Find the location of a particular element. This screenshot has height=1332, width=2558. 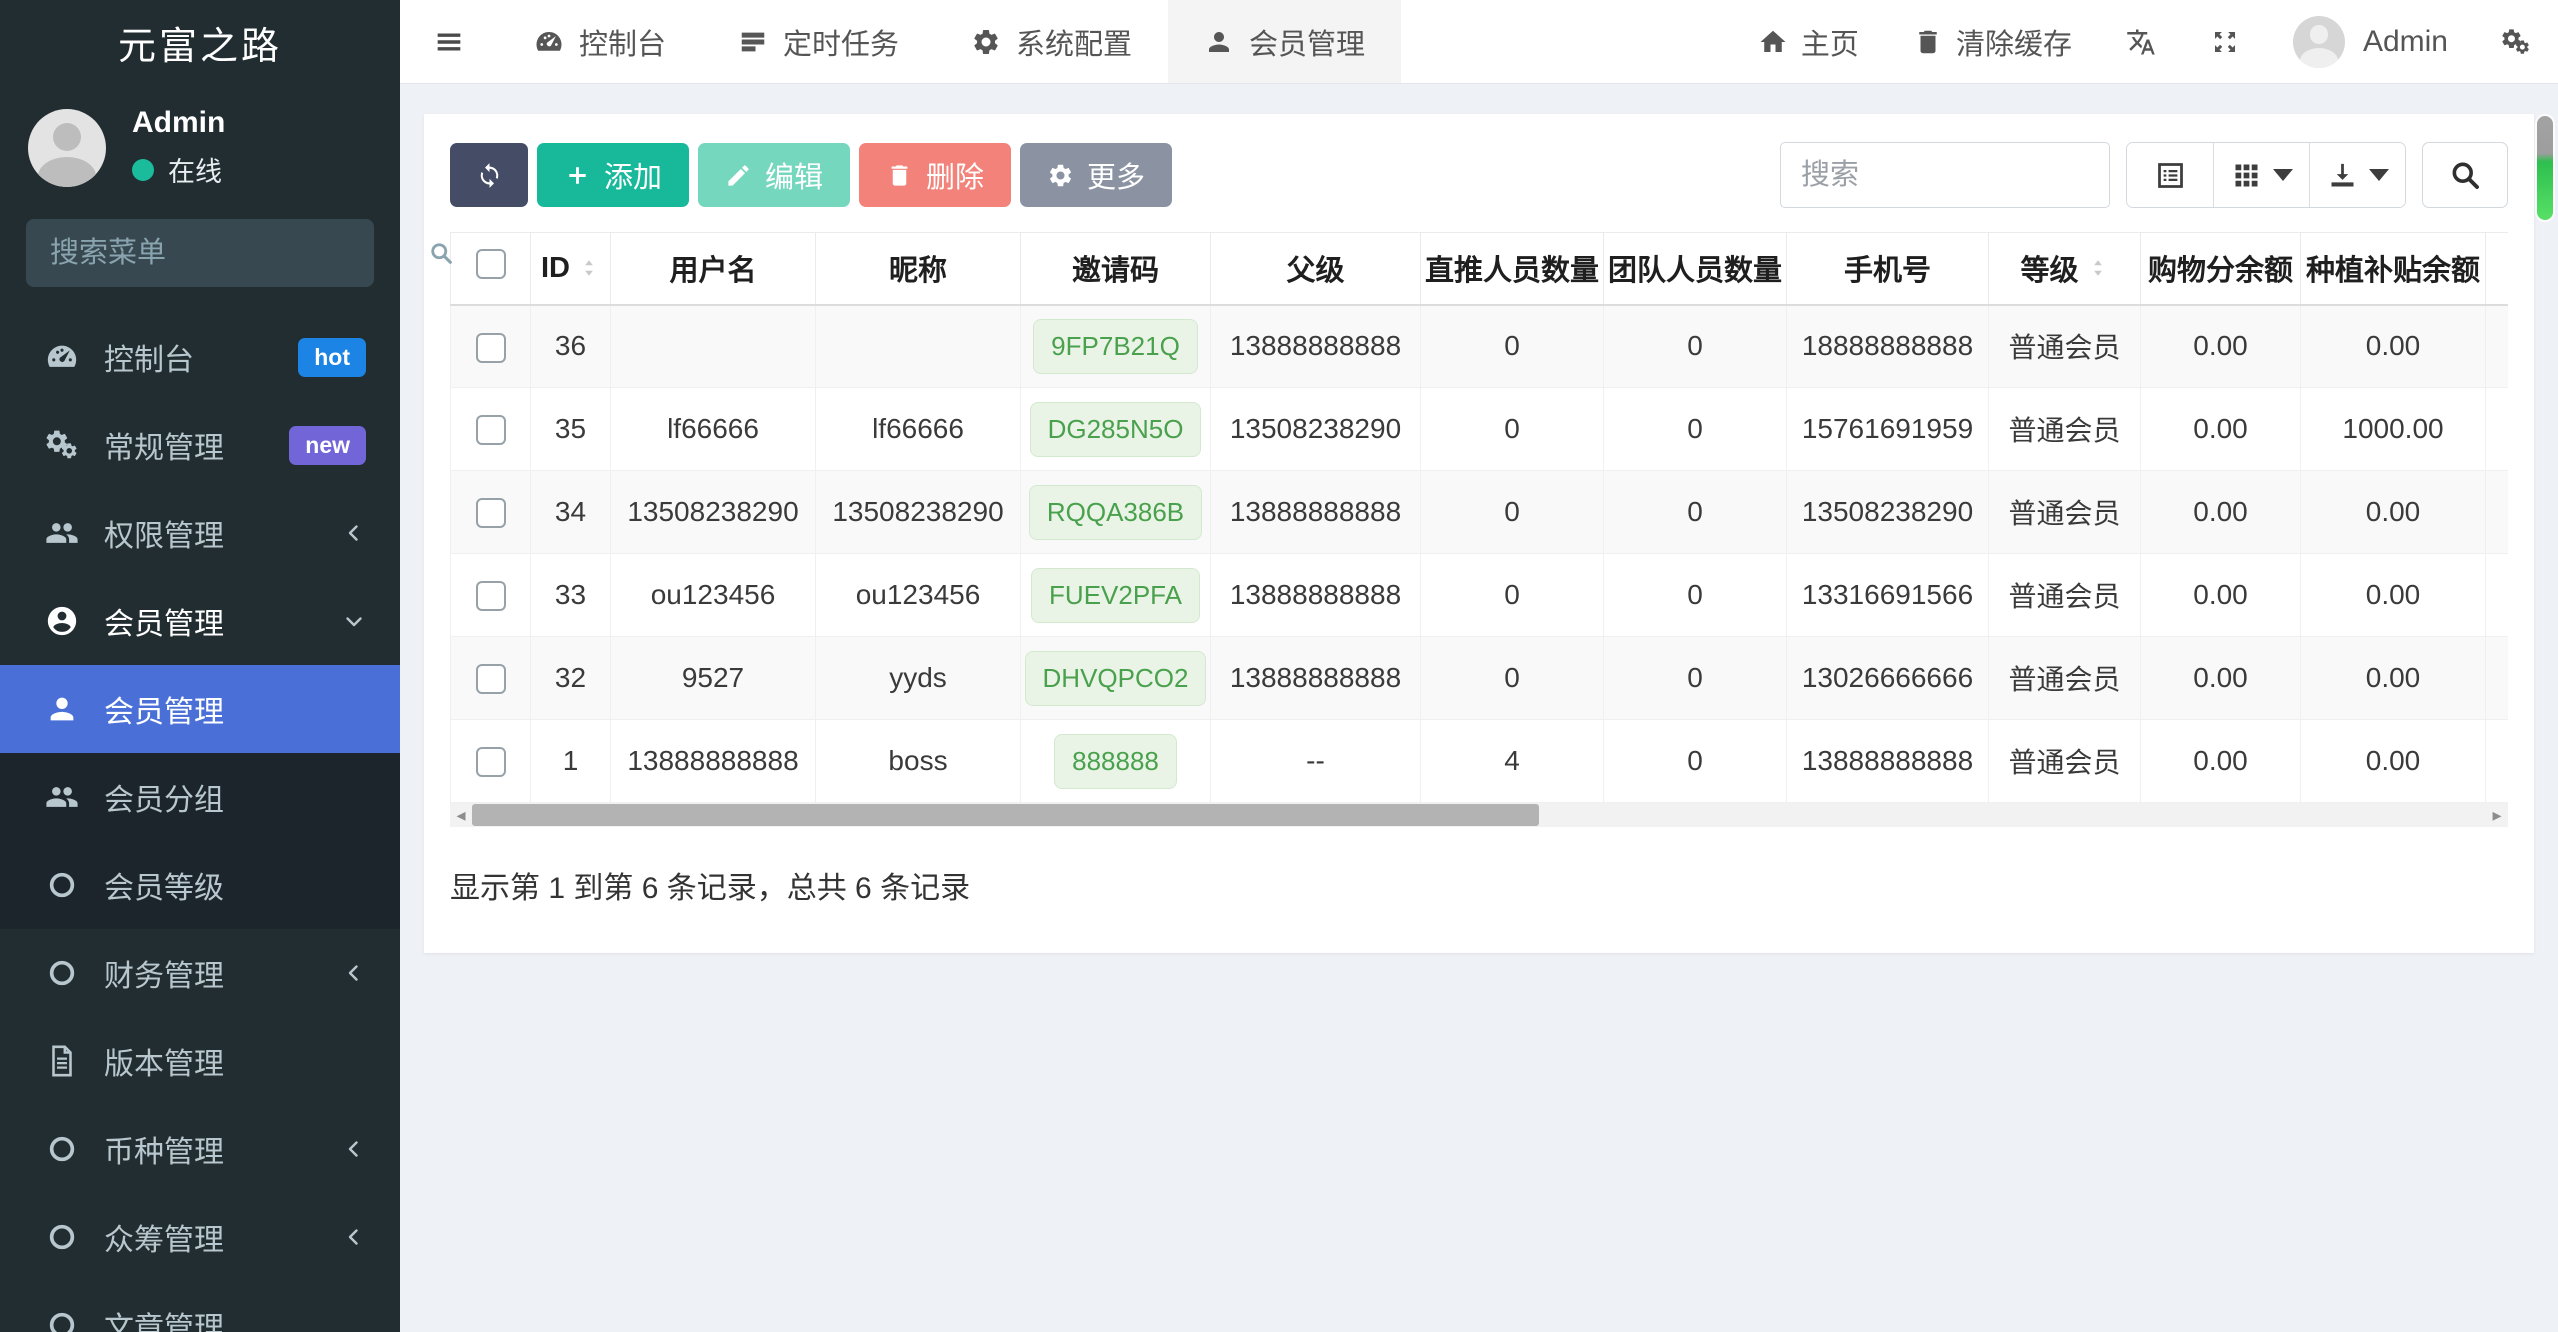

cell-id: 1 is located at coordinates (570, 761).